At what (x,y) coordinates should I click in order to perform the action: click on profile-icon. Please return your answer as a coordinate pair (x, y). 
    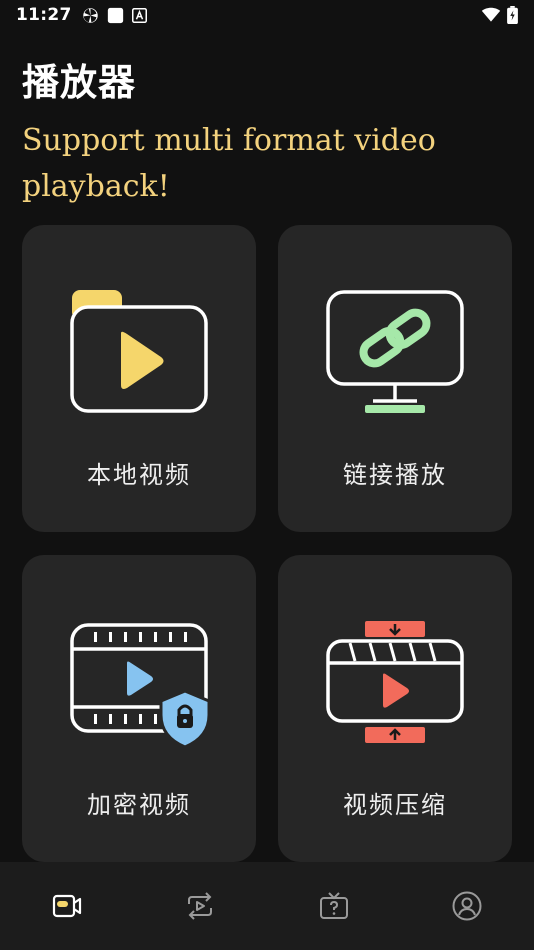
    Looking at the image, I should click on (467, 906).